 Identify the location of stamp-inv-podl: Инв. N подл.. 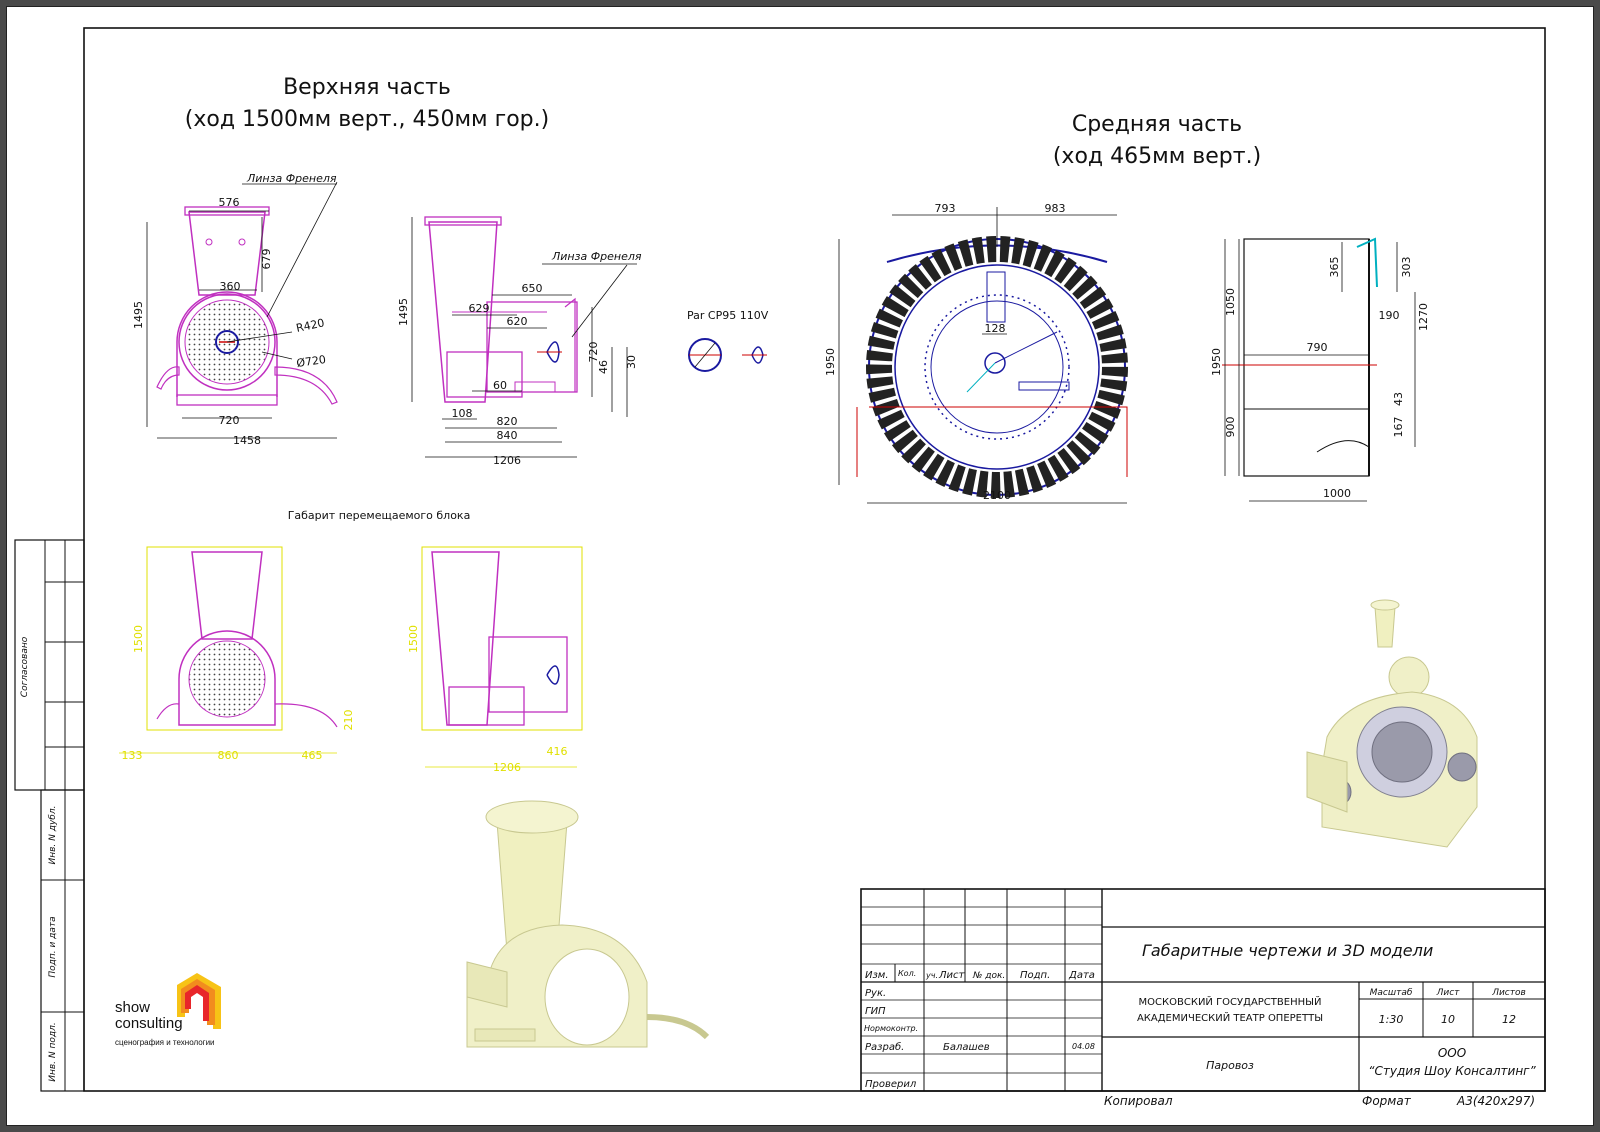
(53, 1051).